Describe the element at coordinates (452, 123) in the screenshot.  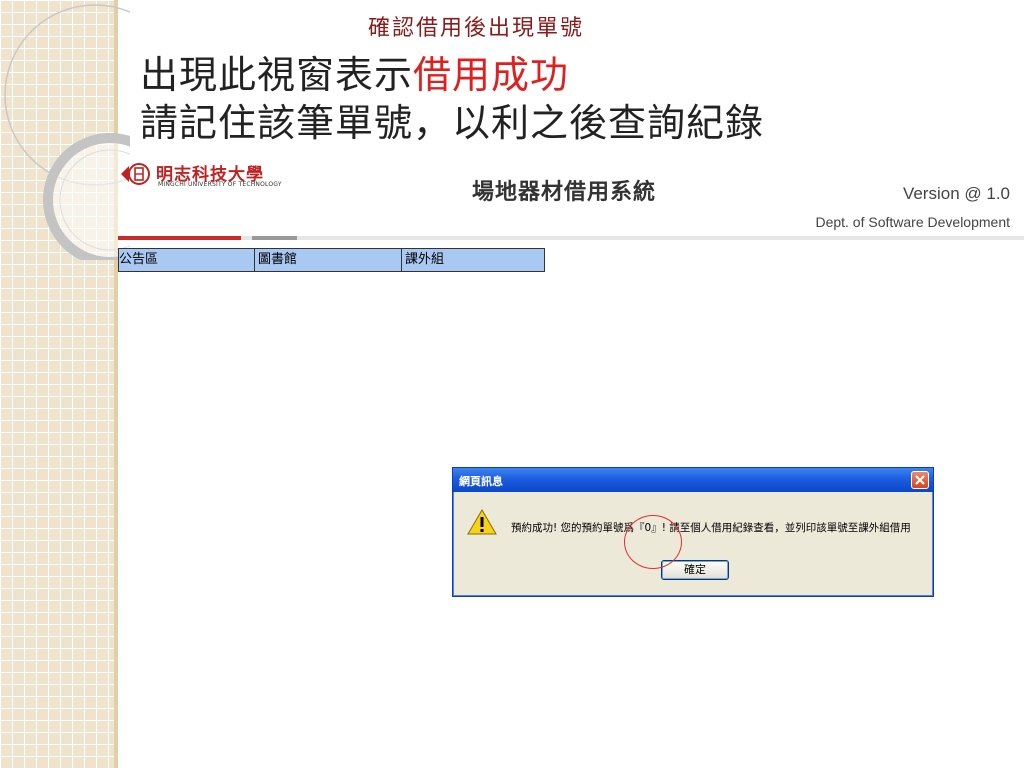
I see `annotation-line-2: 請記住該筆單號，以利之後查詢紀錄` at that location.